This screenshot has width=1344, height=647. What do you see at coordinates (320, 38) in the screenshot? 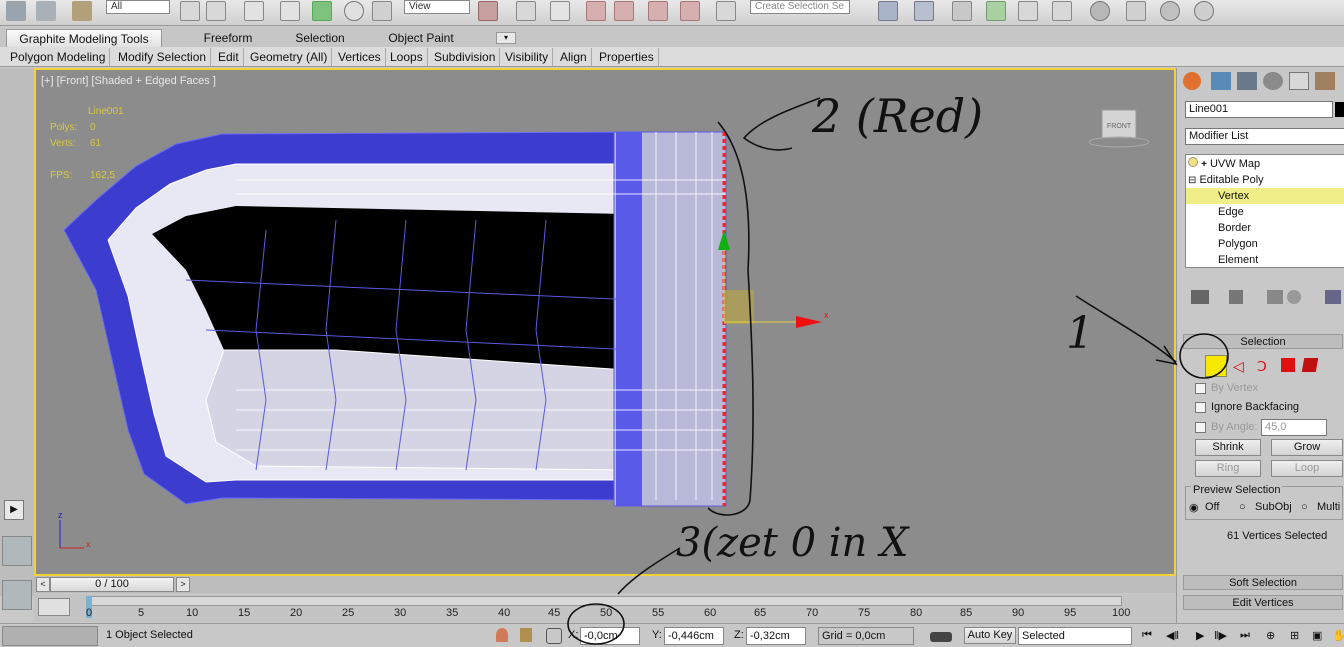
I see `tab-selection: Selection` at bounding box center [320, 38].